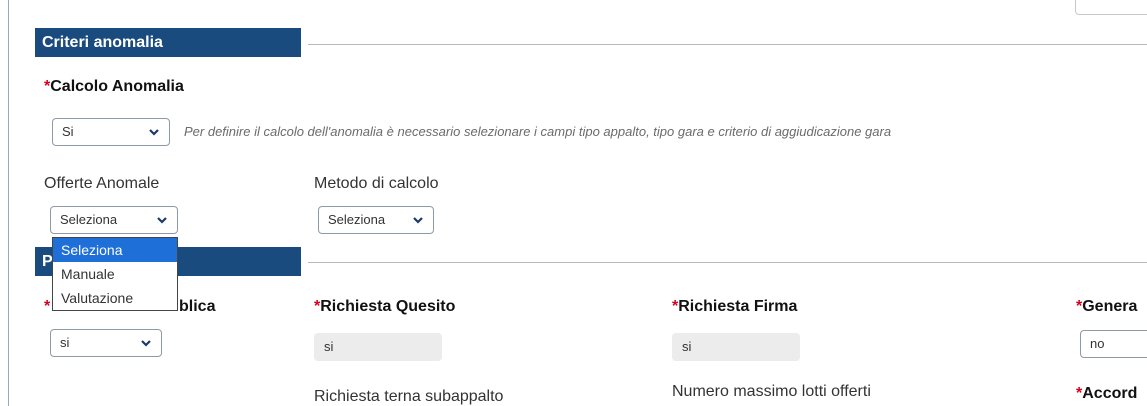 This screenshot has height=406, width=1147. Describe the element at coordinates (735, 306) in the screenshot. I see `richiesta-firma-label: *Richiesta Firma` at that location.